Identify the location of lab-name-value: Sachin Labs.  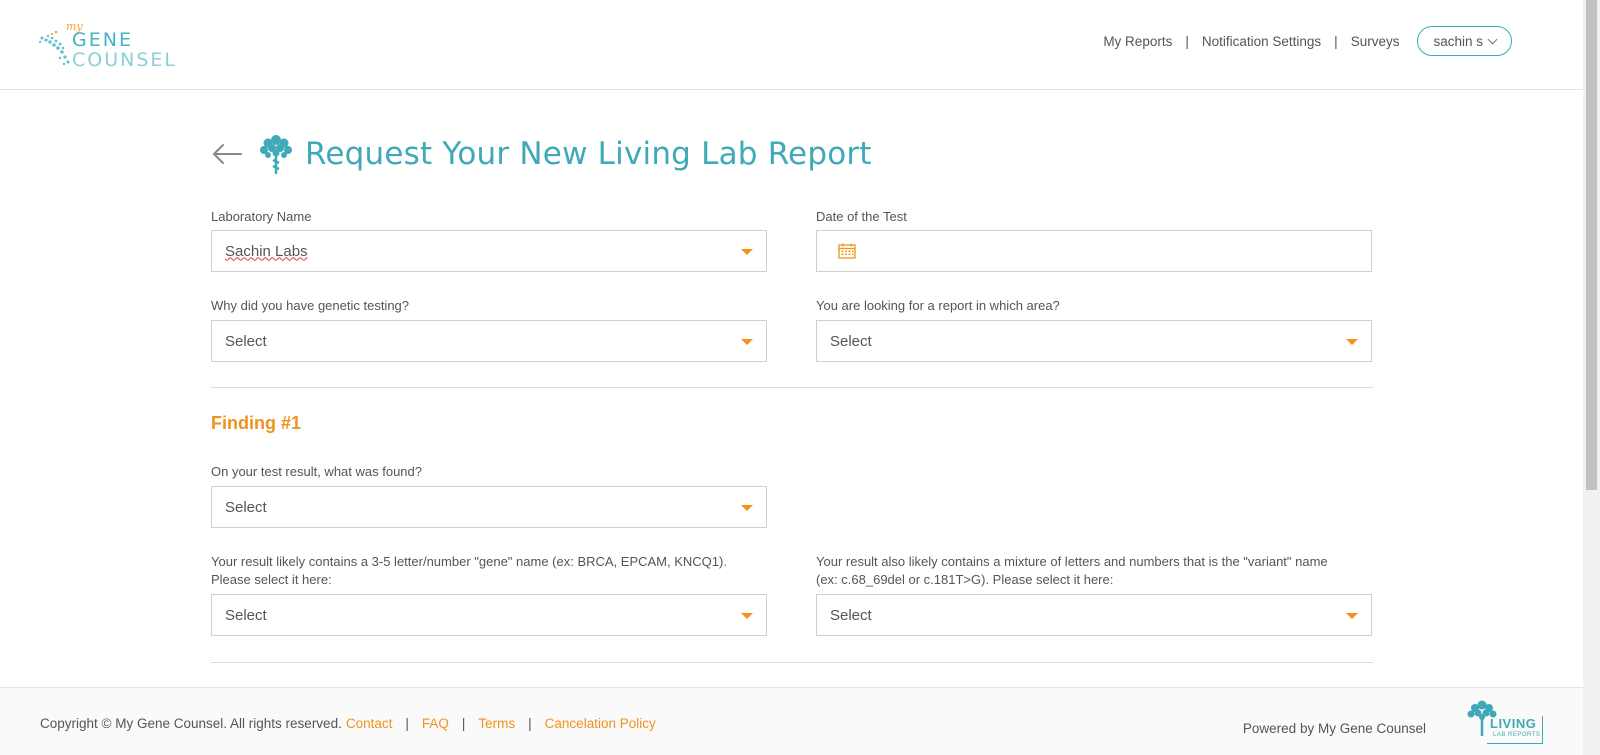
(266, 251).